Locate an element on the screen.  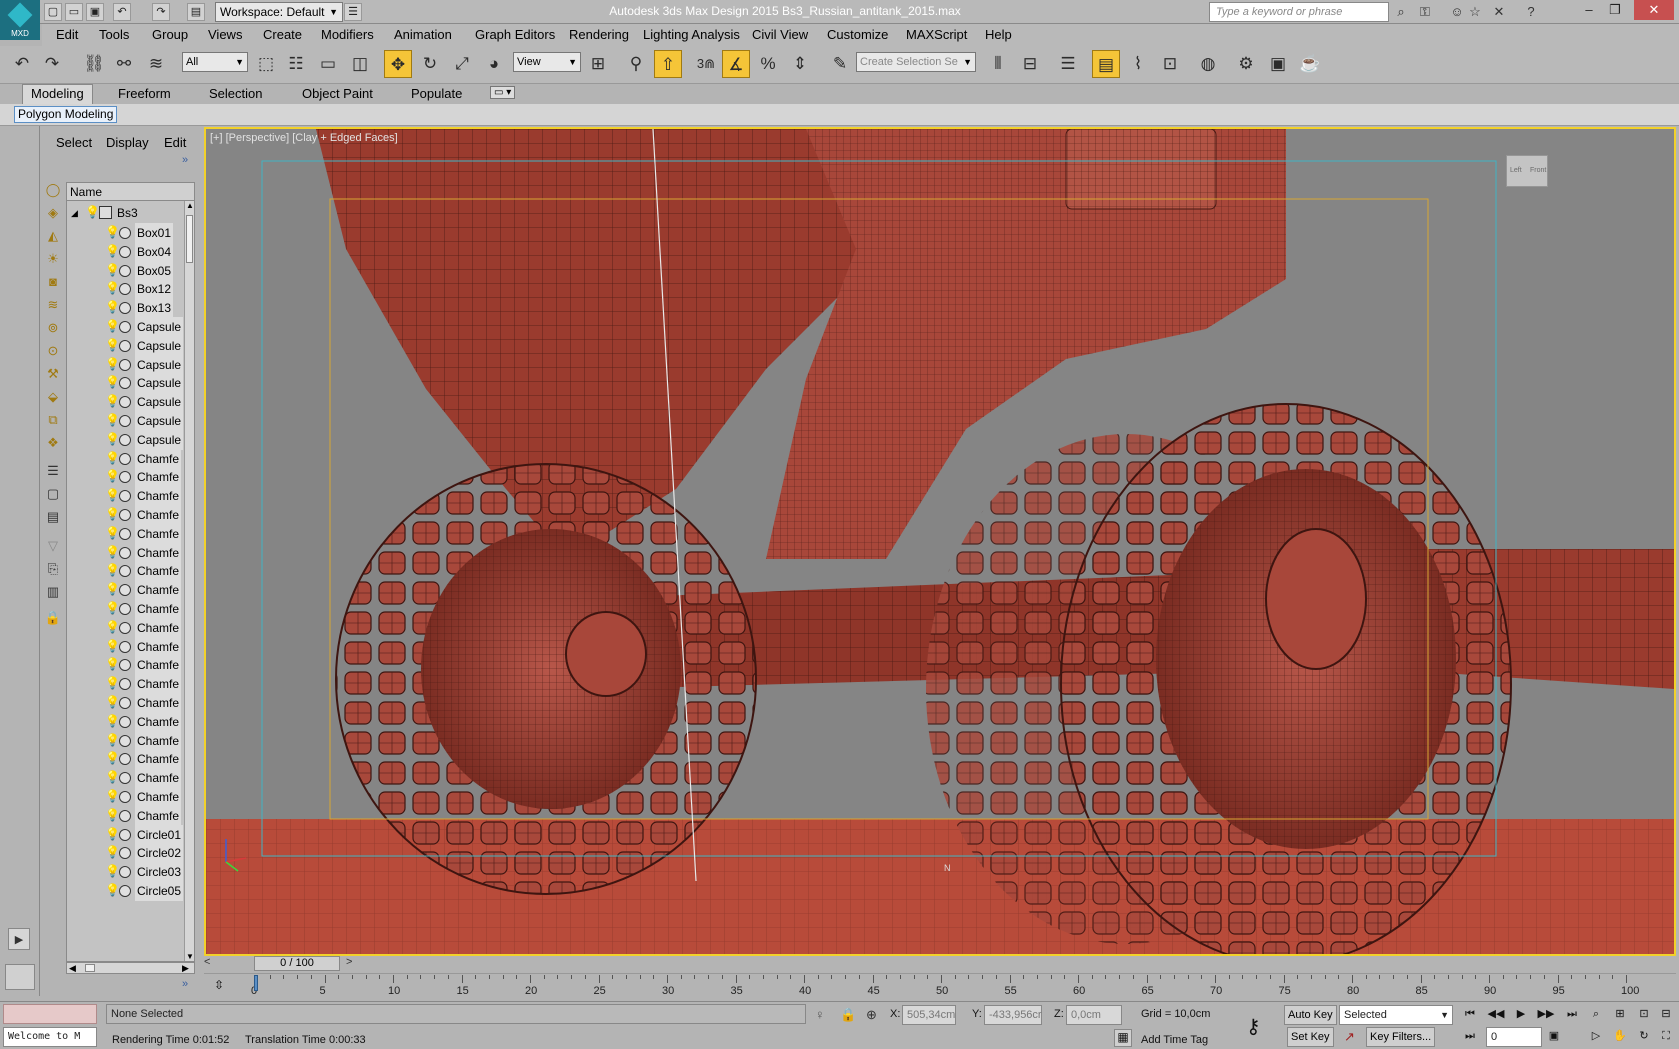
restore-window-button: ❐ is located at coordinates (1615, 10).